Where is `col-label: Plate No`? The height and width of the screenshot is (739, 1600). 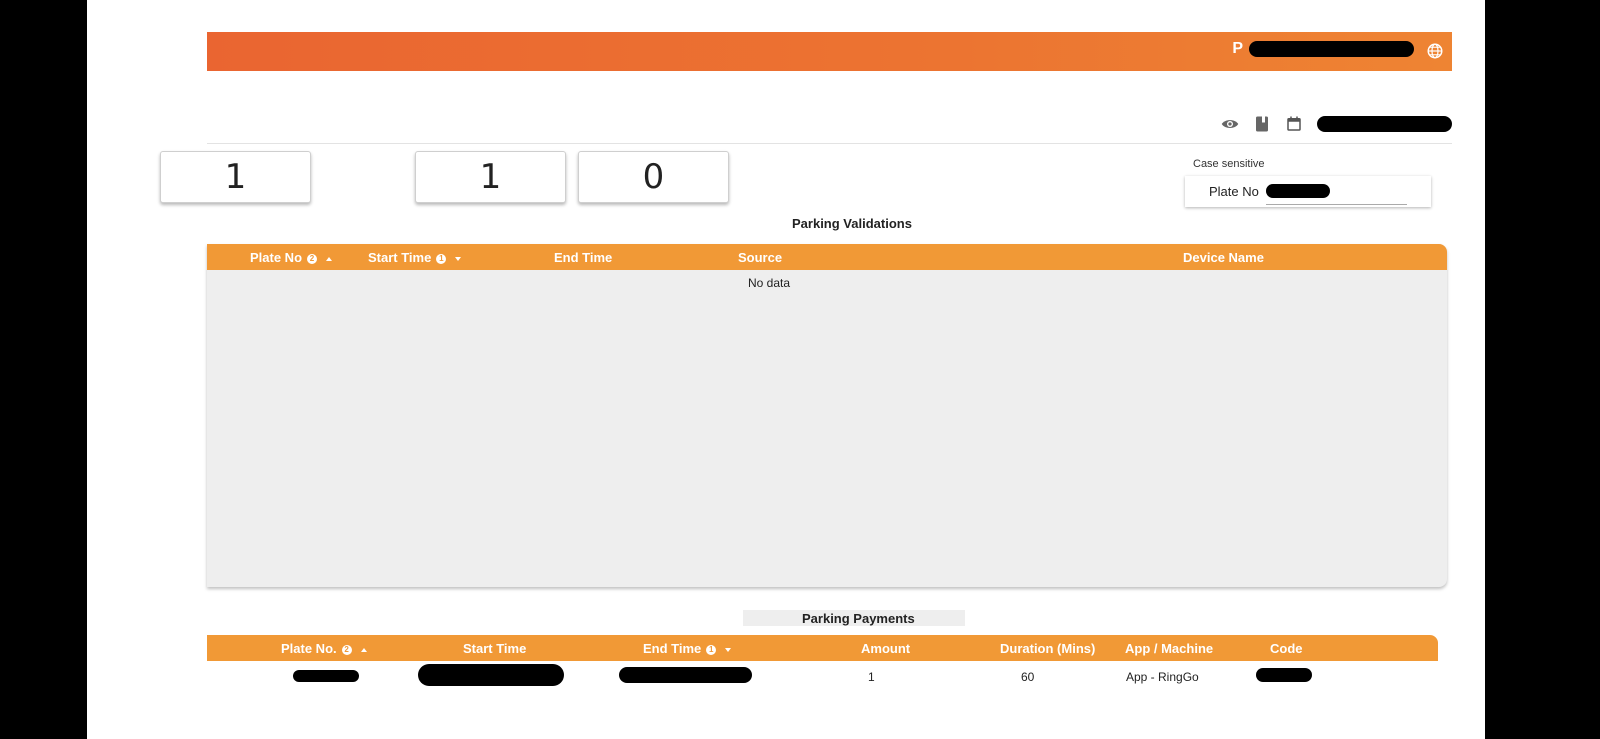
col-label: Plate No is located at coordinates (276, 257).